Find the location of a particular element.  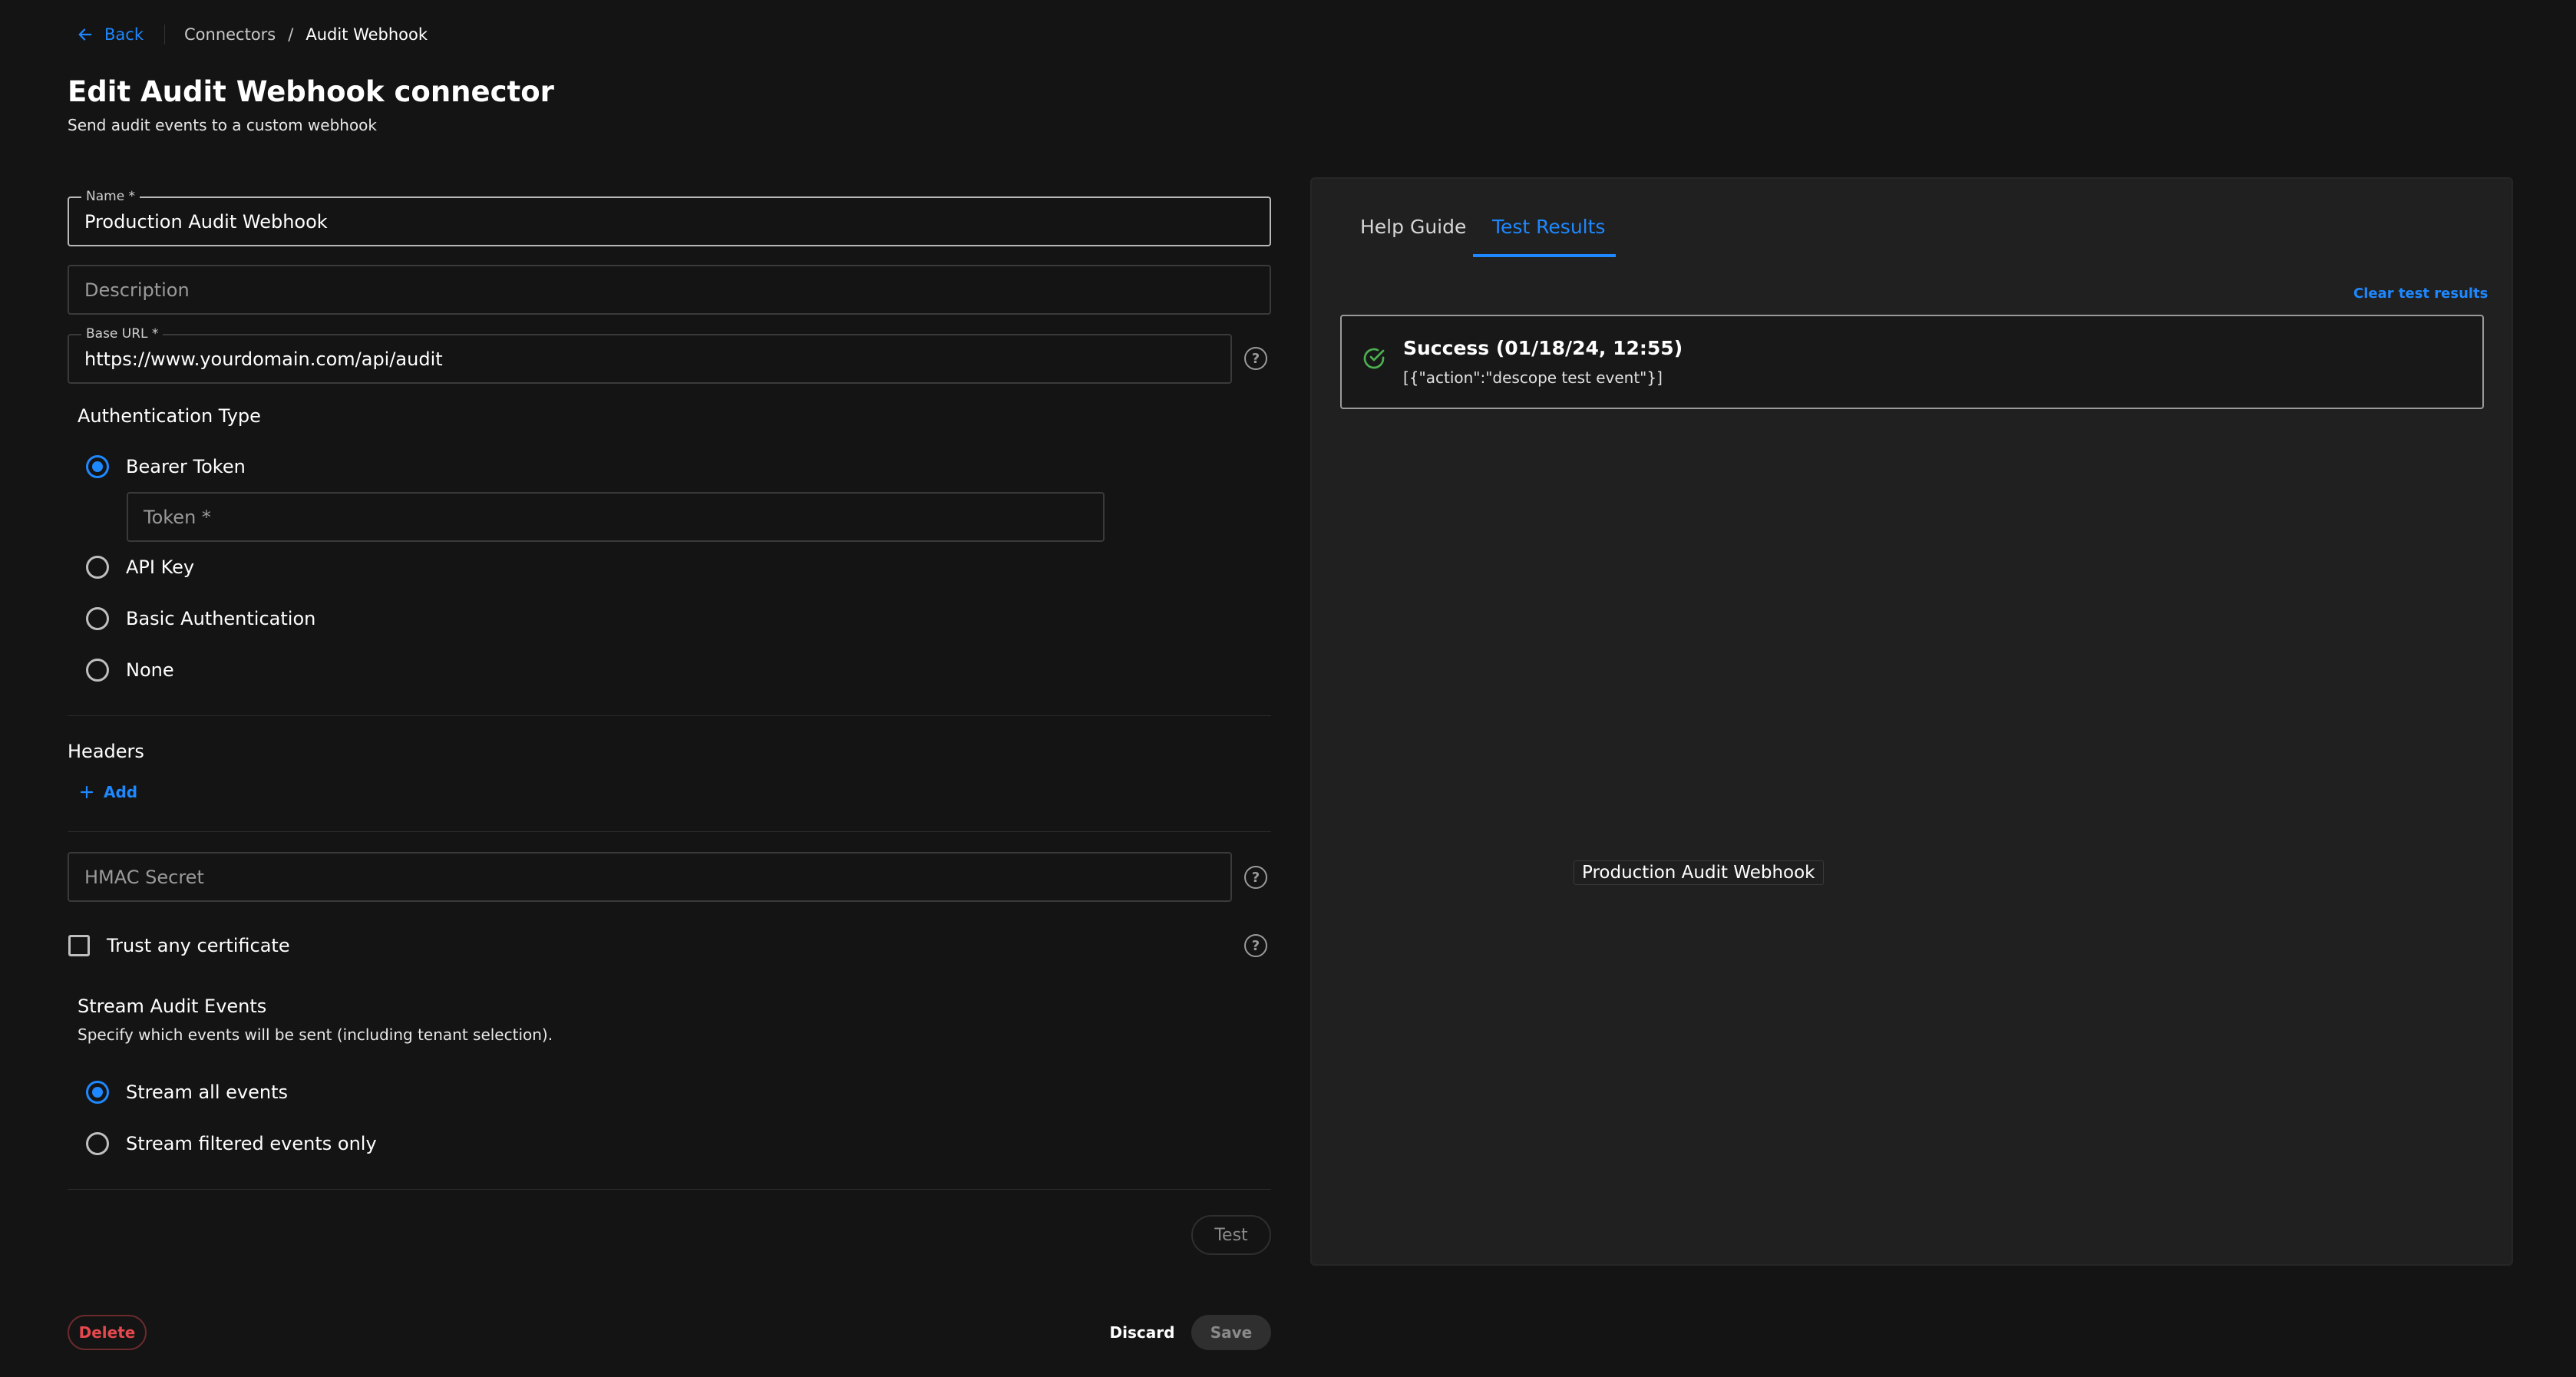

trust-certificate-label: Trust any certificate is located at coordinates (198, 946).